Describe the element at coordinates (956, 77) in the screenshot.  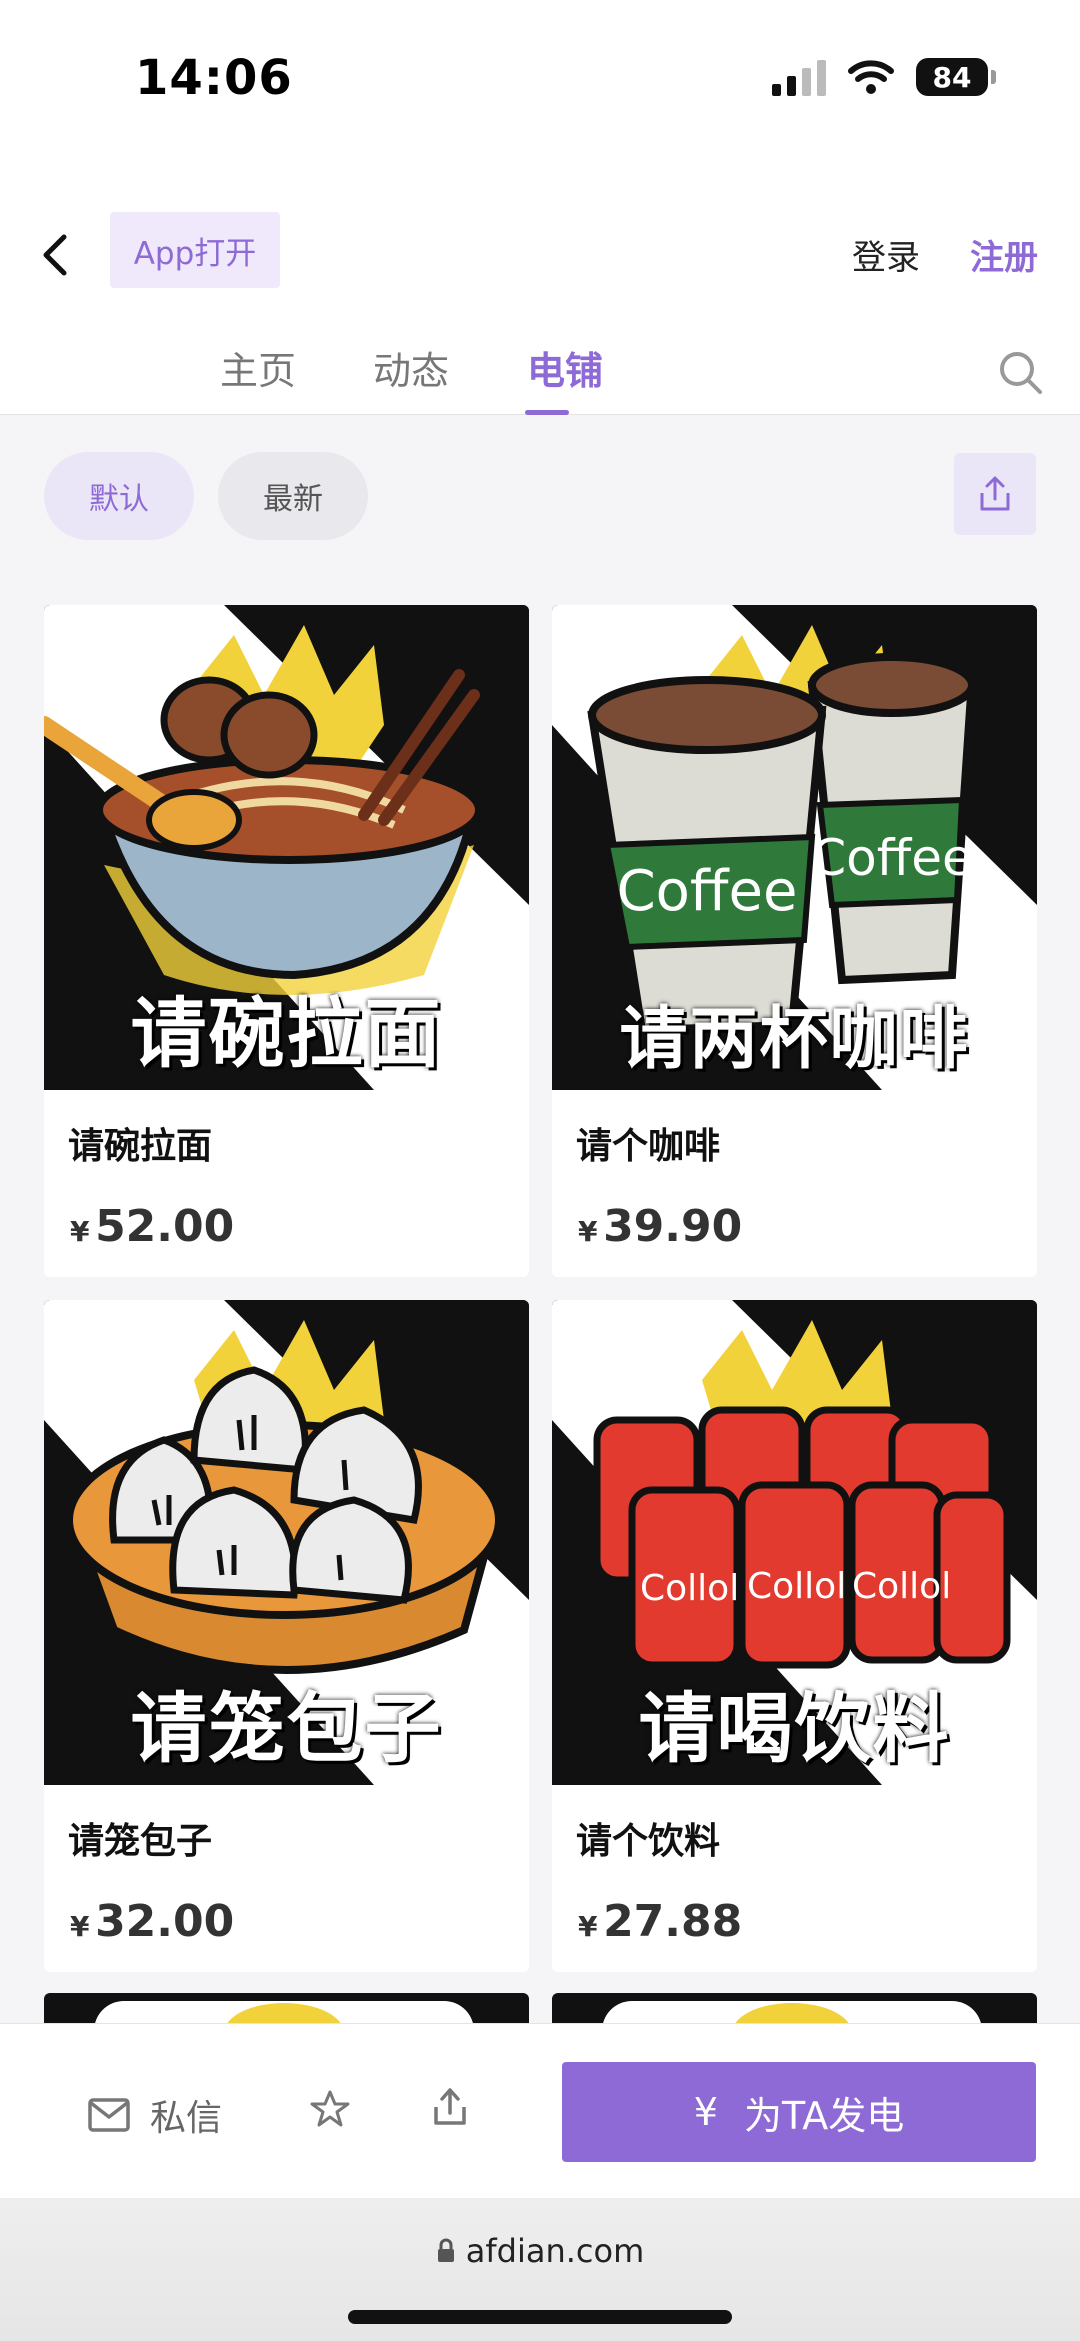
I see `battery-icon: 84` at that location.